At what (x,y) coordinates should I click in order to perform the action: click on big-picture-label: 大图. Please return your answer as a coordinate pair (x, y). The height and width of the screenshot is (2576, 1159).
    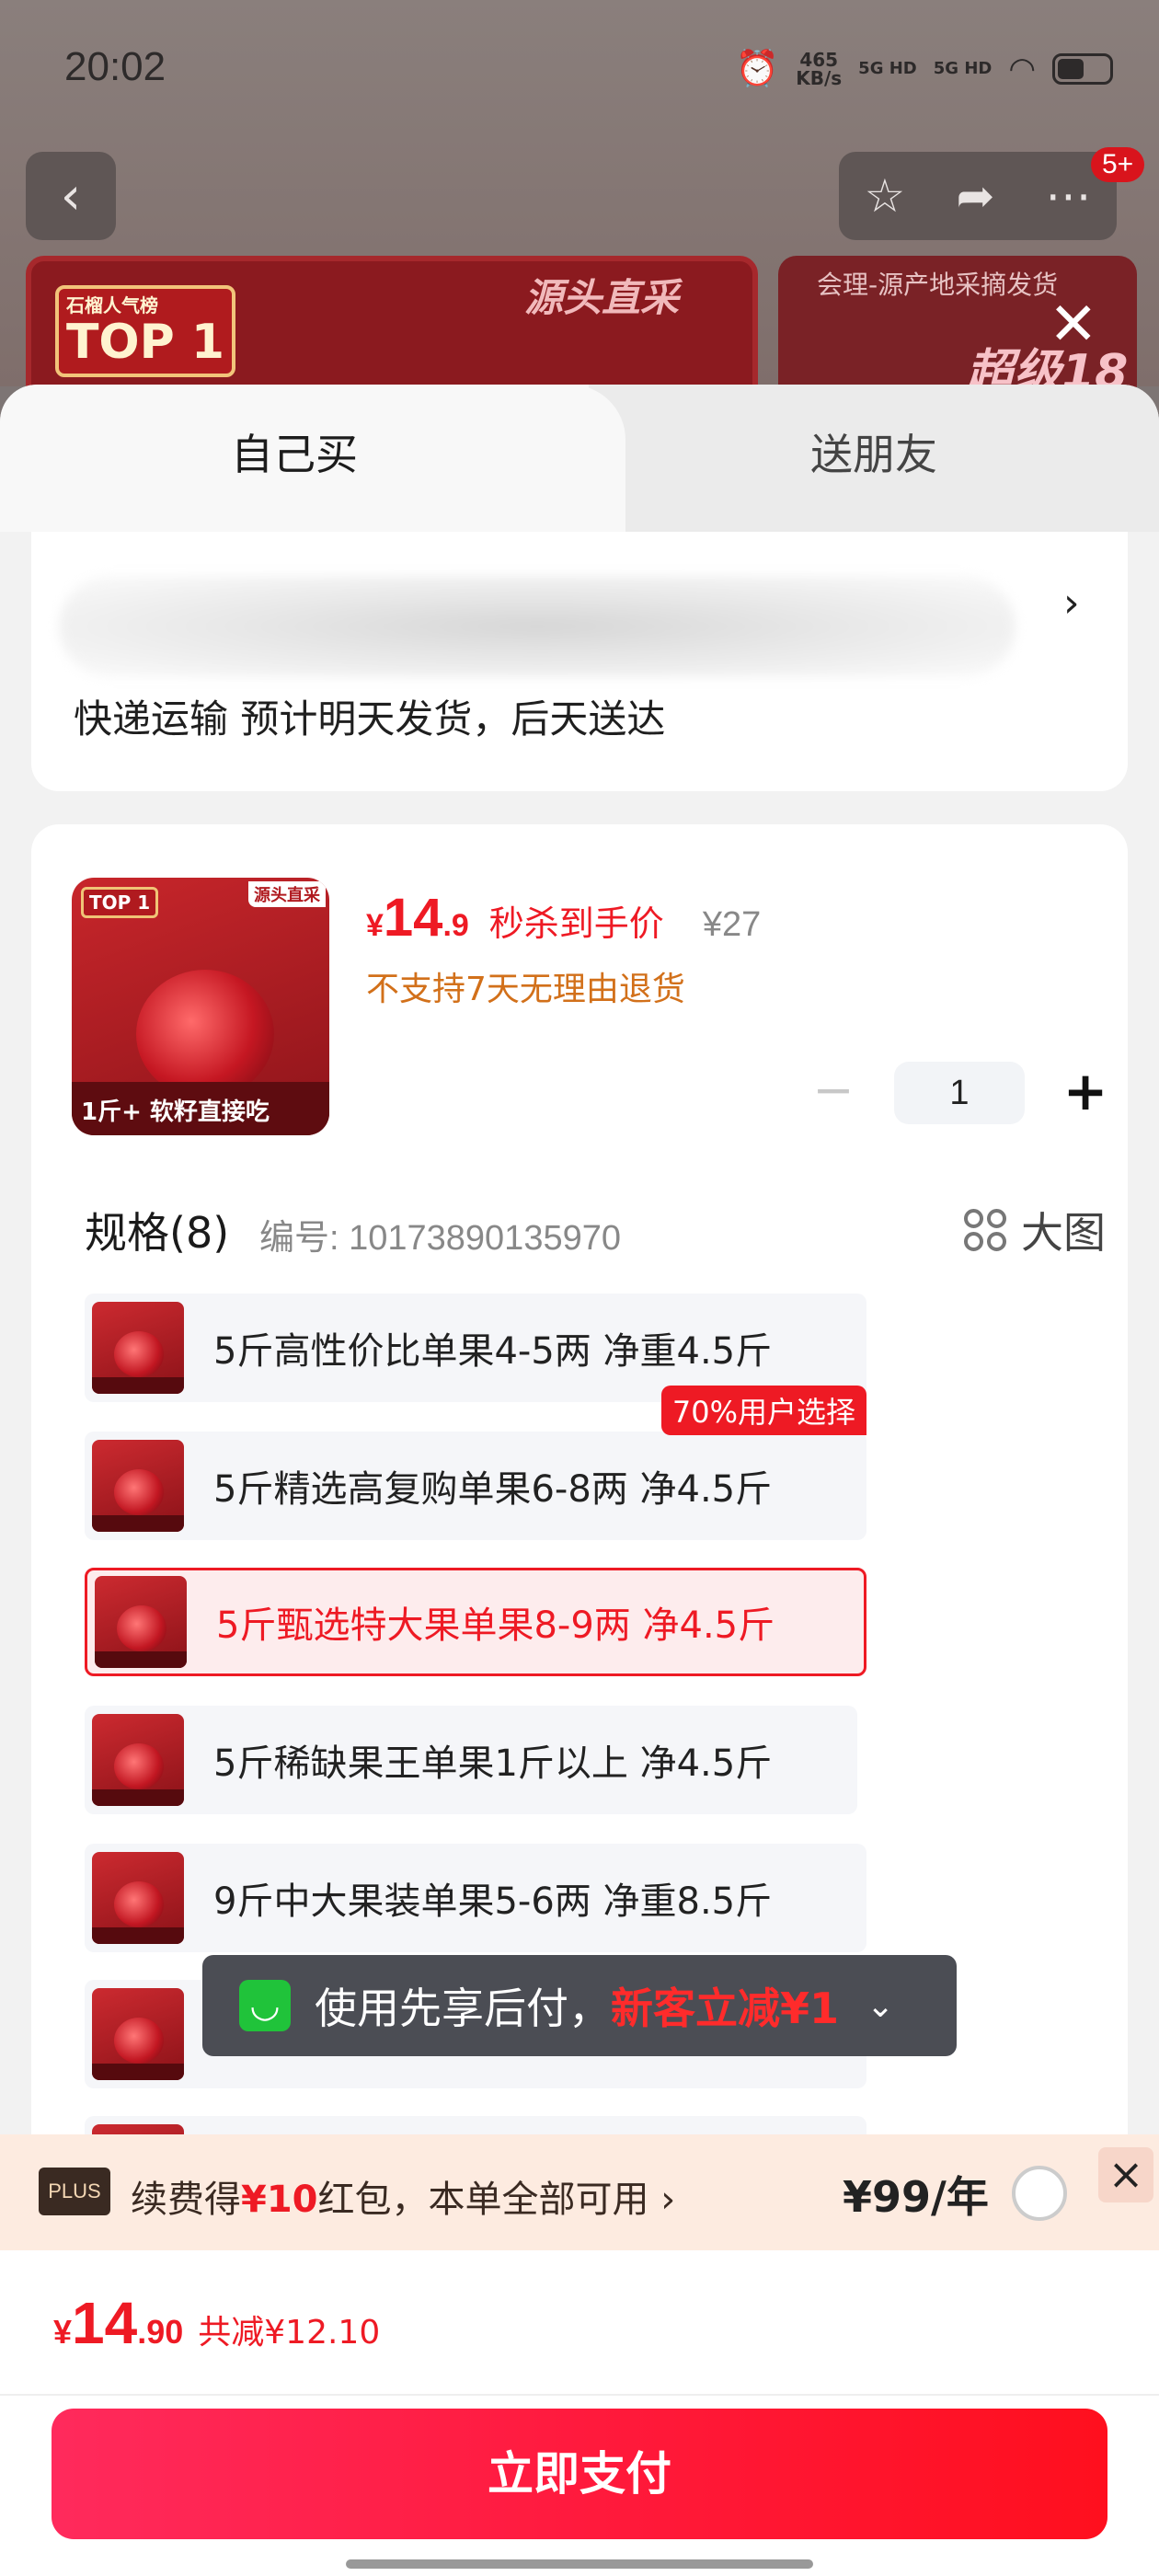
    Looking at the image, I should click on (1063, 1233).